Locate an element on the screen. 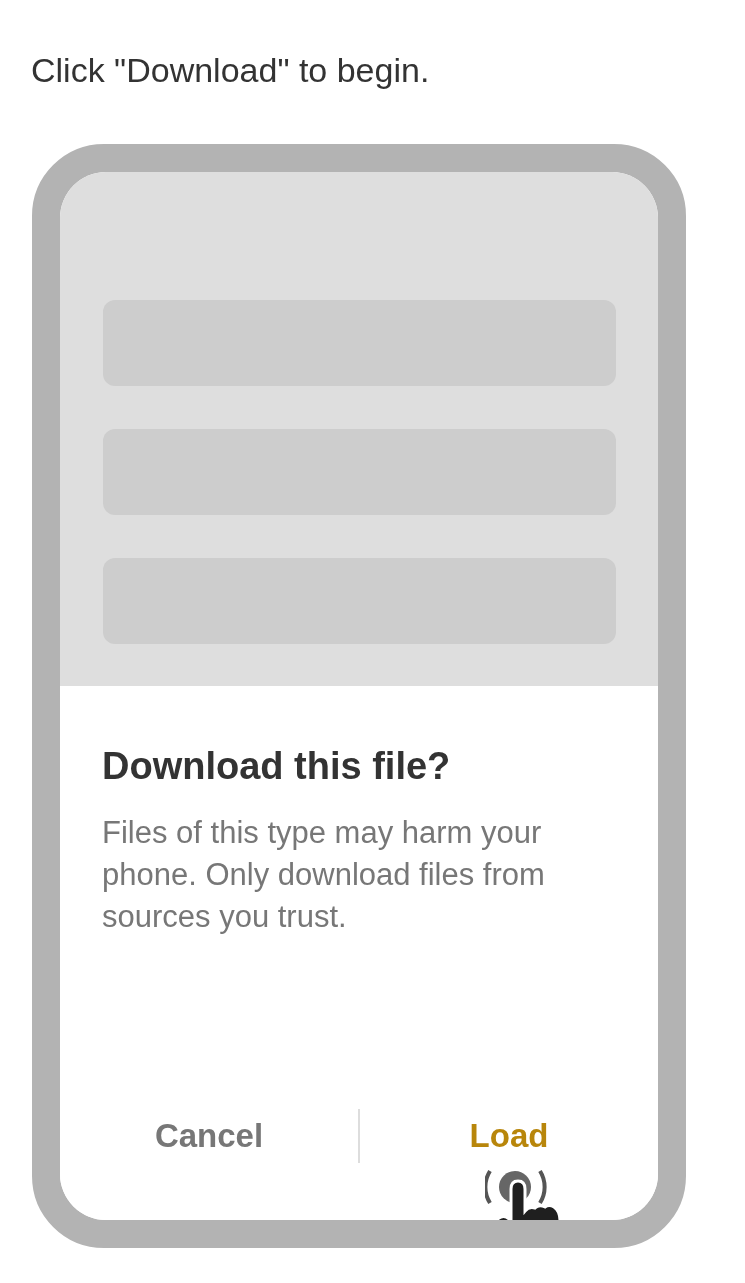 The width and height of the screenshot is (745, 1283). dialog-message: Files of this type may harm your phone. Only download files from sources you trust. is located at coordinates (323, 875).